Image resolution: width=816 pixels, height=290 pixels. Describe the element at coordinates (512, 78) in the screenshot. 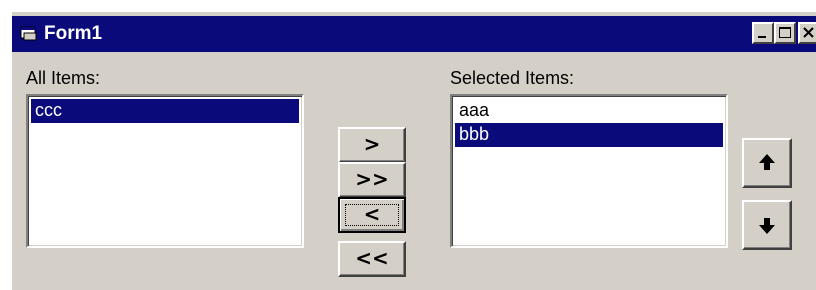

I see `selected-items-label: Selected Items:` at that location.